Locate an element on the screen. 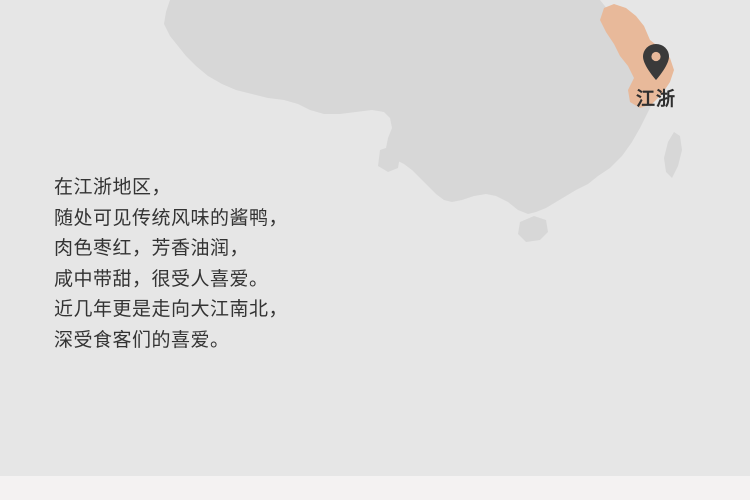 The width and height of the screenshot is (750, 500). region-label: 江浙 is located at coordinates (656, 99).